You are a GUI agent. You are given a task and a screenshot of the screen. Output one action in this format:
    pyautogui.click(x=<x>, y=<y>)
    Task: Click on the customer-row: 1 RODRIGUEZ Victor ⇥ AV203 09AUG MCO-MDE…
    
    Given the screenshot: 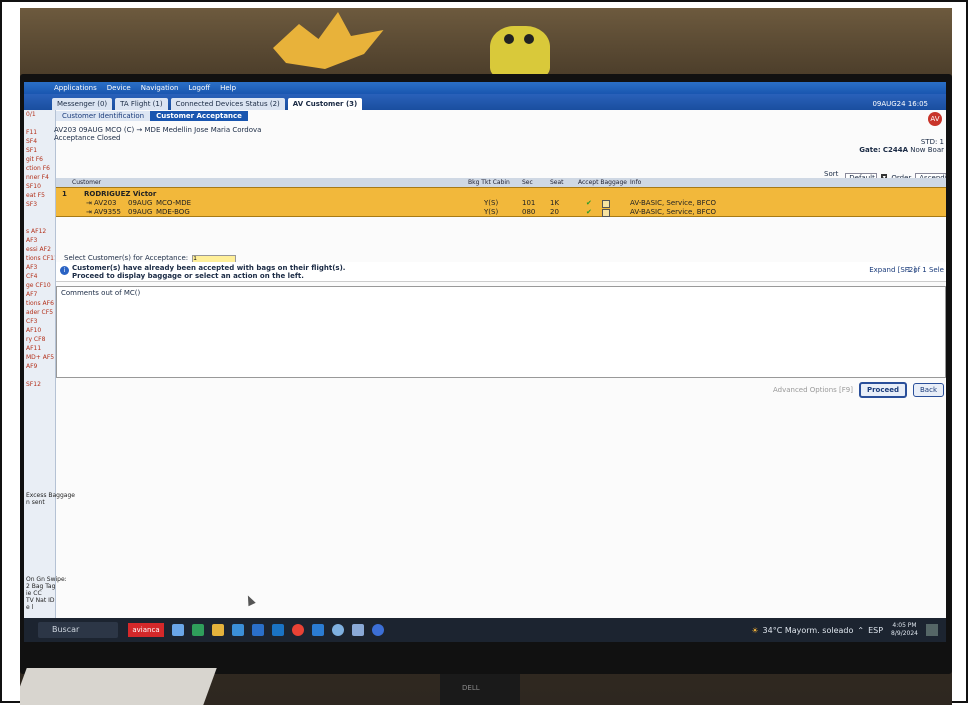 What is the action you would take?
    pyautogui.click(x=501, y=202)
    